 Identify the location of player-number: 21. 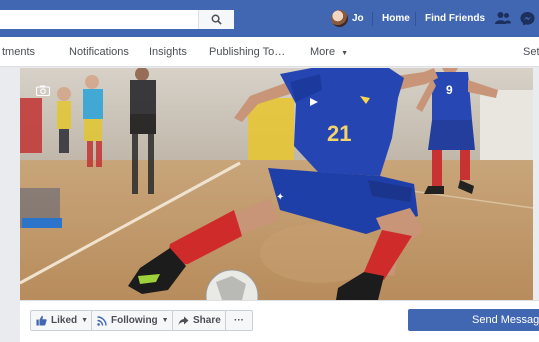
(339, 133).